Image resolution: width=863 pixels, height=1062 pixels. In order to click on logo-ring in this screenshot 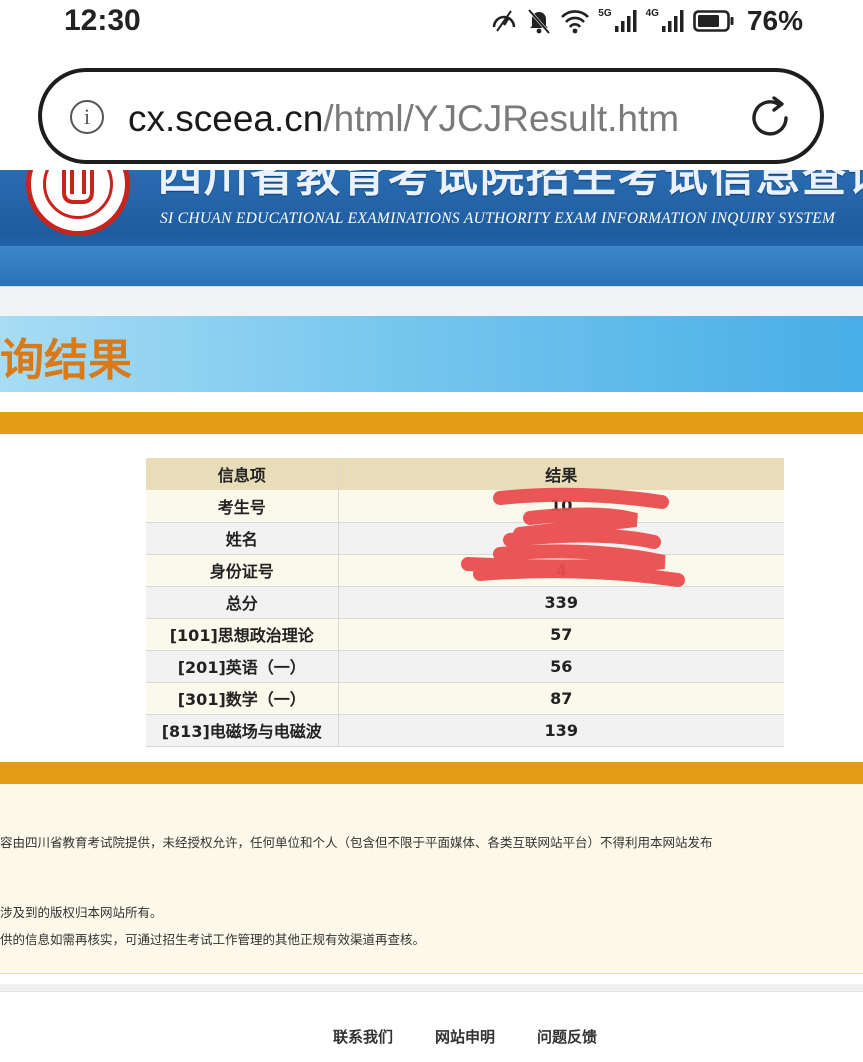, I will do `click(78, 194)`.